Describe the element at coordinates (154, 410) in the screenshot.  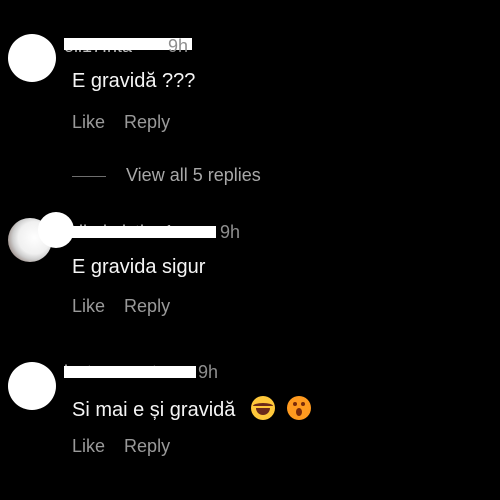
I see `comment-text-body: Si mai e și gravidă` at that location.